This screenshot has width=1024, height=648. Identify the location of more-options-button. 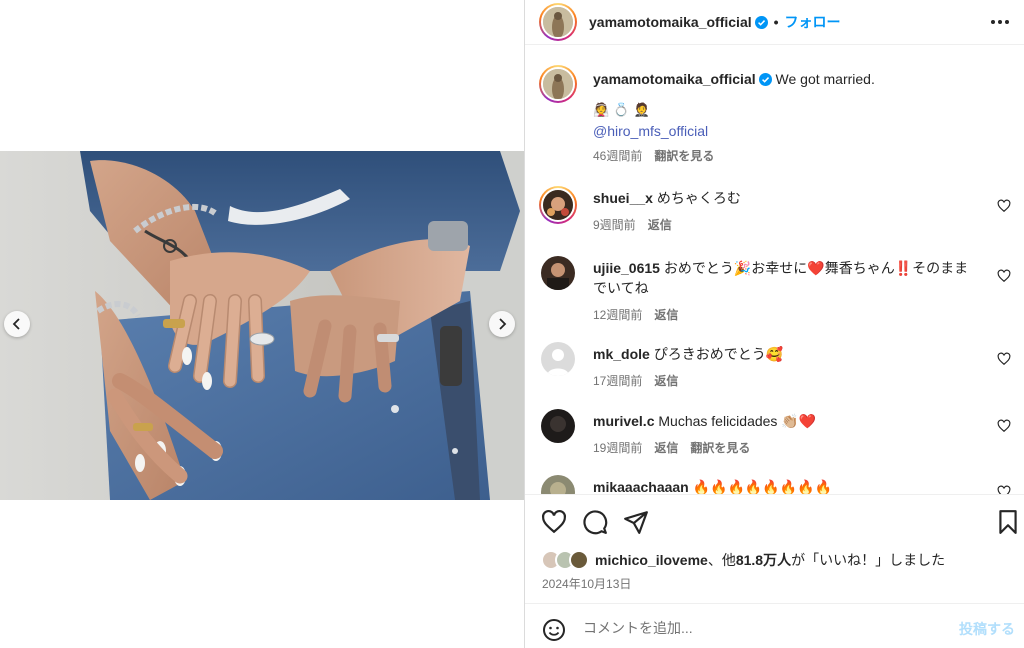
(1000, 22).